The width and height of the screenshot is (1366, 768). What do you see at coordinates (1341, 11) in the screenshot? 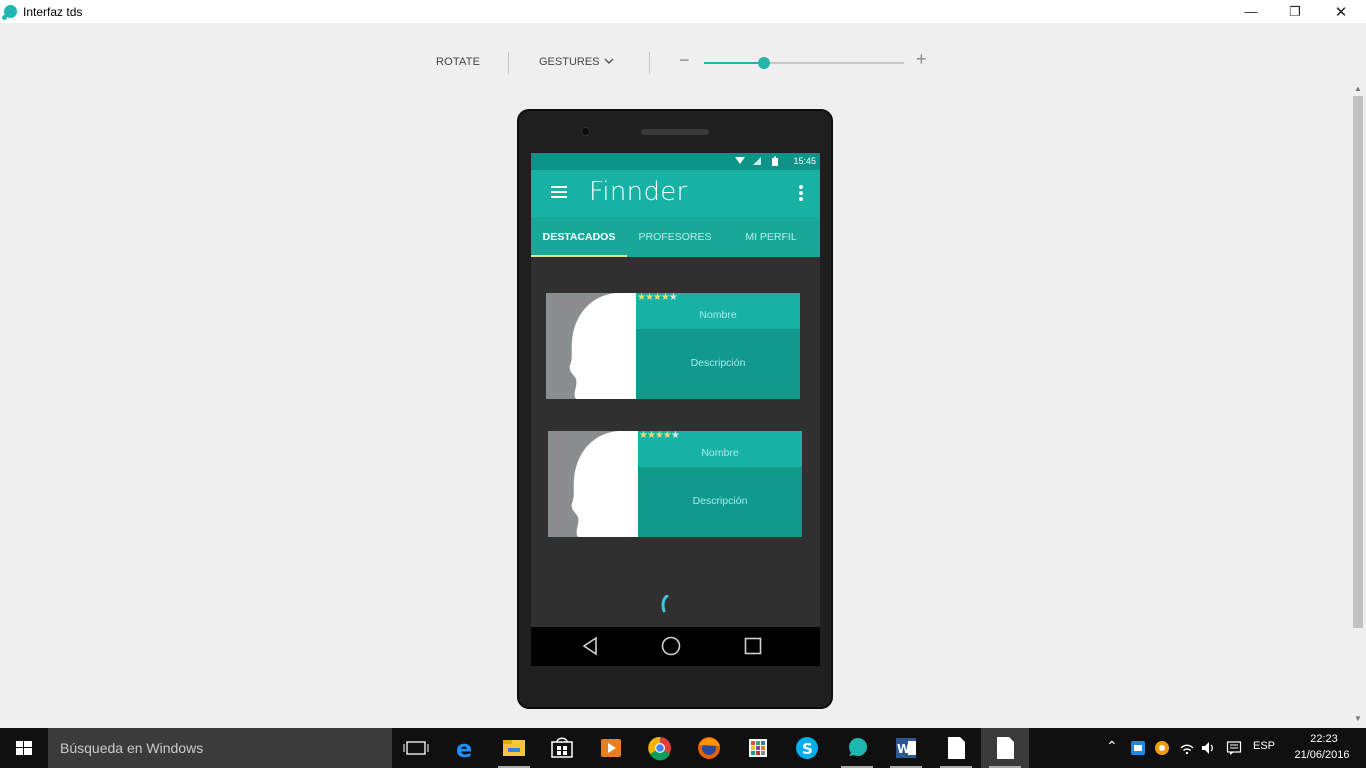
I see `close-button: ✕` at bounding box center [1341, 11].